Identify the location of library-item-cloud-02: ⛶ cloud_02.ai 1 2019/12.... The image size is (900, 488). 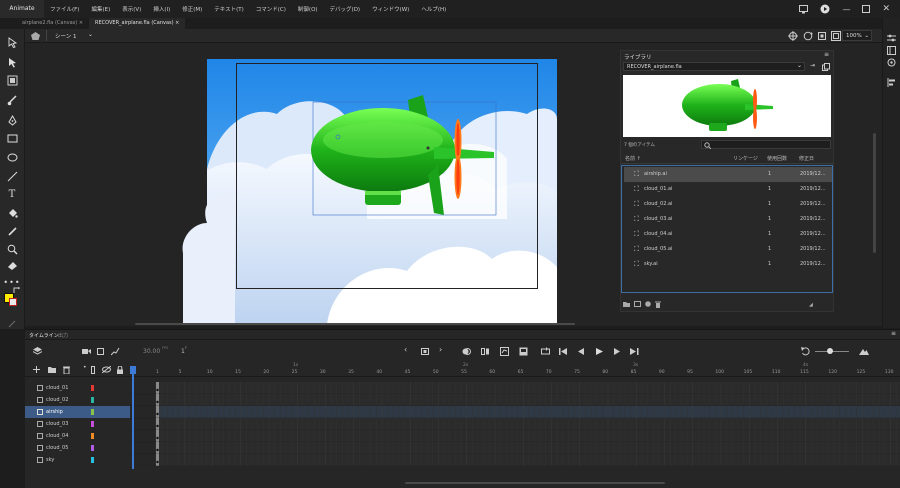
(728, 204).